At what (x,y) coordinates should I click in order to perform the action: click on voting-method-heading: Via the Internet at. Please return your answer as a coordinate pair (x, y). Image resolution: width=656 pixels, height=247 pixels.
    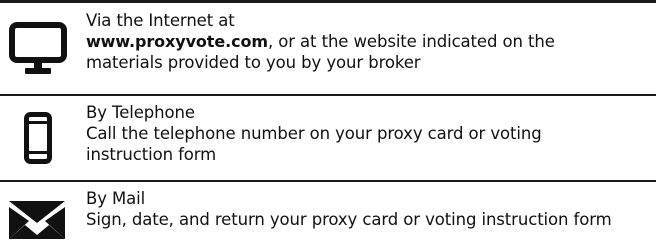
    Looking at the image, I should click on (160, 20).